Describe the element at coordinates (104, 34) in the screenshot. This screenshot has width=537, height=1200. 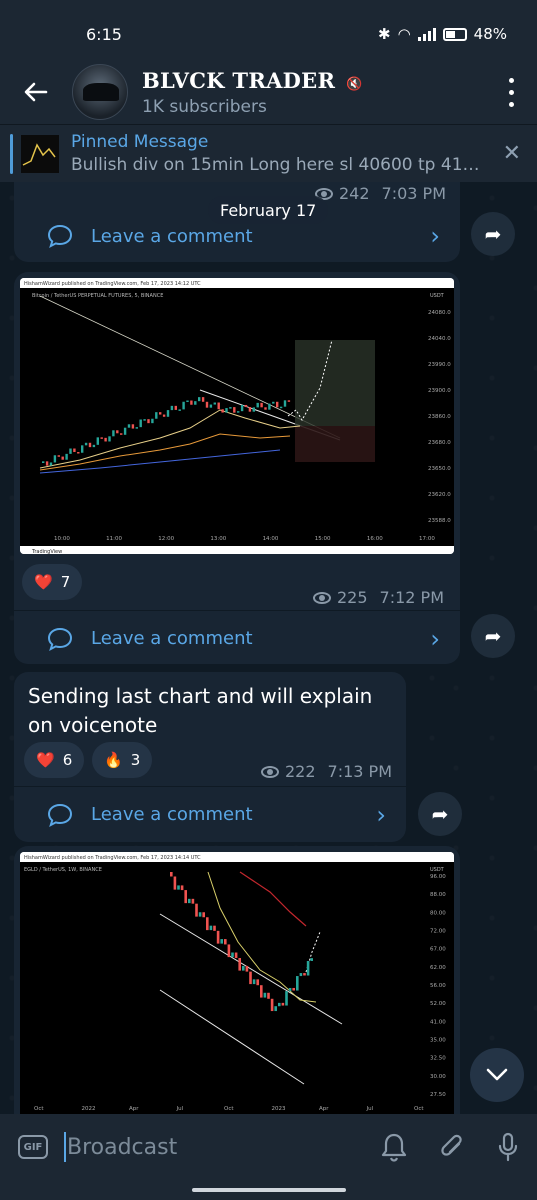
I see `status-time: 6:15` at that location.